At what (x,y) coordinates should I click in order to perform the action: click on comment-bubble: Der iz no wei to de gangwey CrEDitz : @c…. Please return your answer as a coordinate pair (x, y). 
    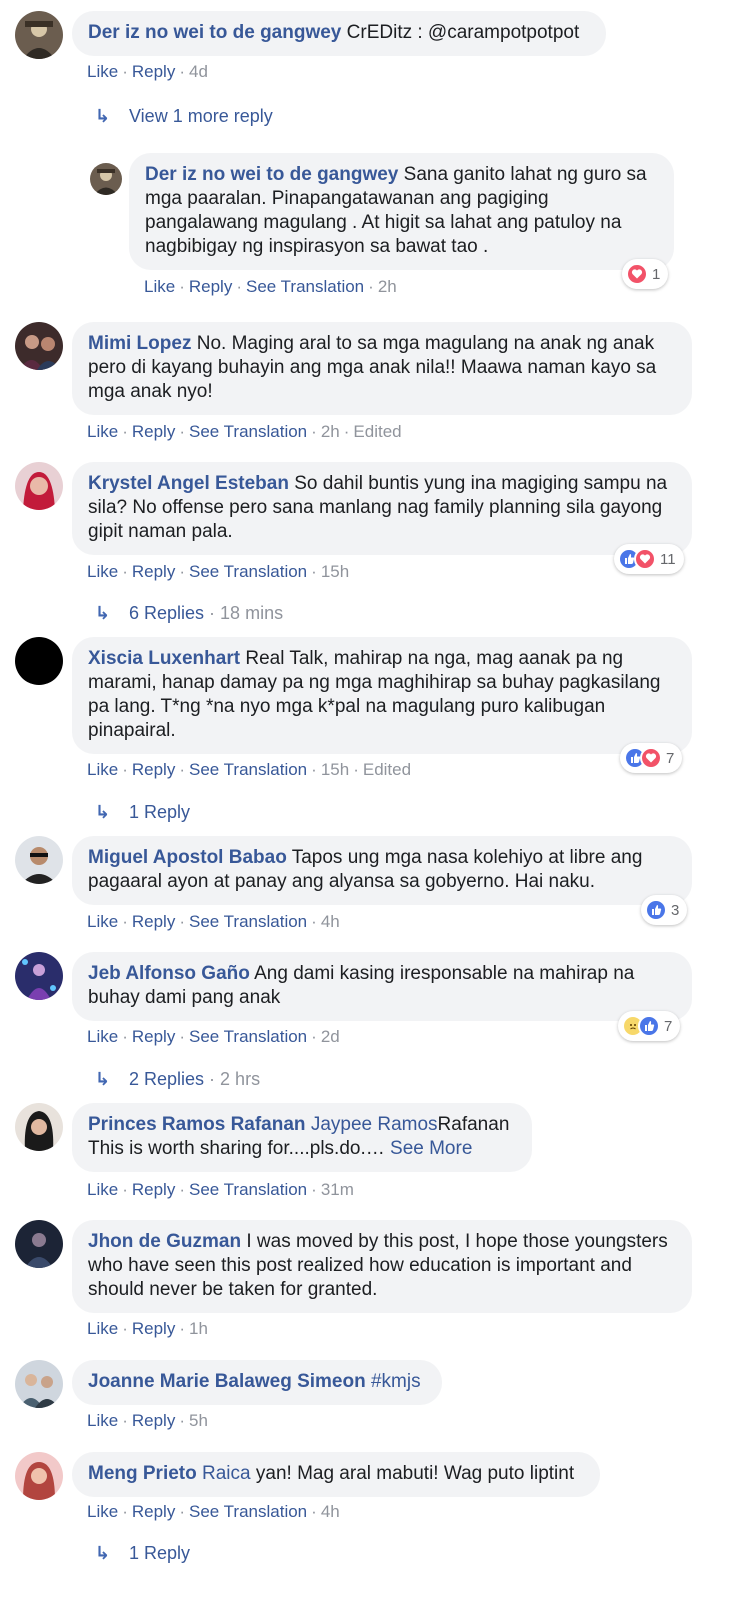
    Looking at the image, I should click on (339, 33).